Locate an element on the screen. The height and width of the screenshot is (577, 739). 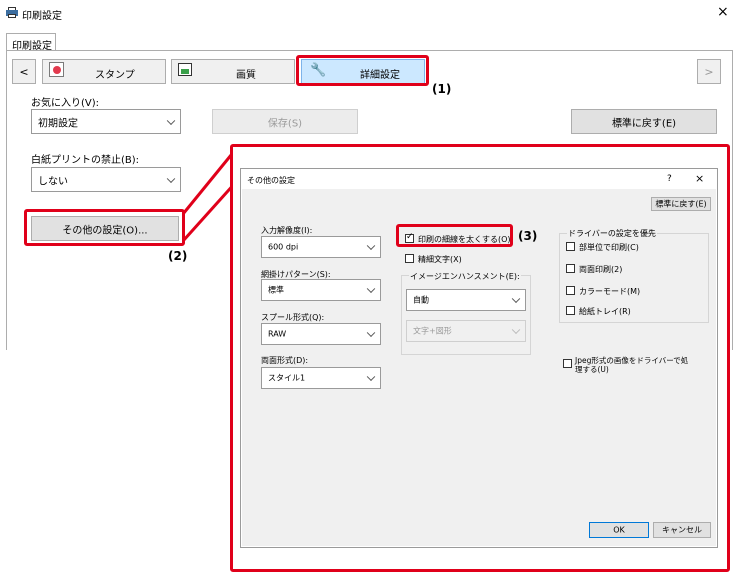
color-mode-label: カラーモード(M) is located at coordinates (610, 291).